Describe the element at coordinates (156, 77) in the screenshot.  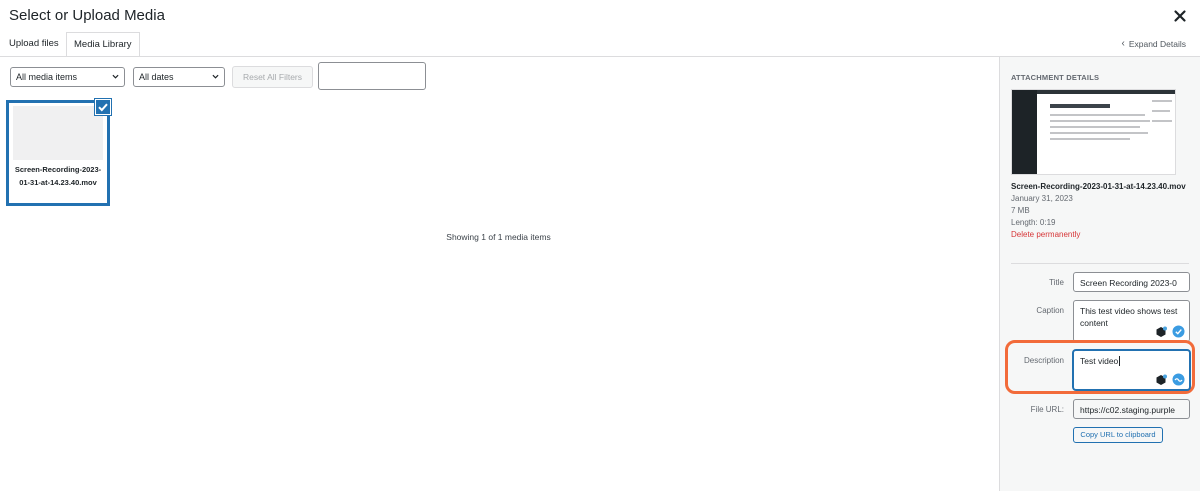
I see `date-filter-value: All dates` at that location.